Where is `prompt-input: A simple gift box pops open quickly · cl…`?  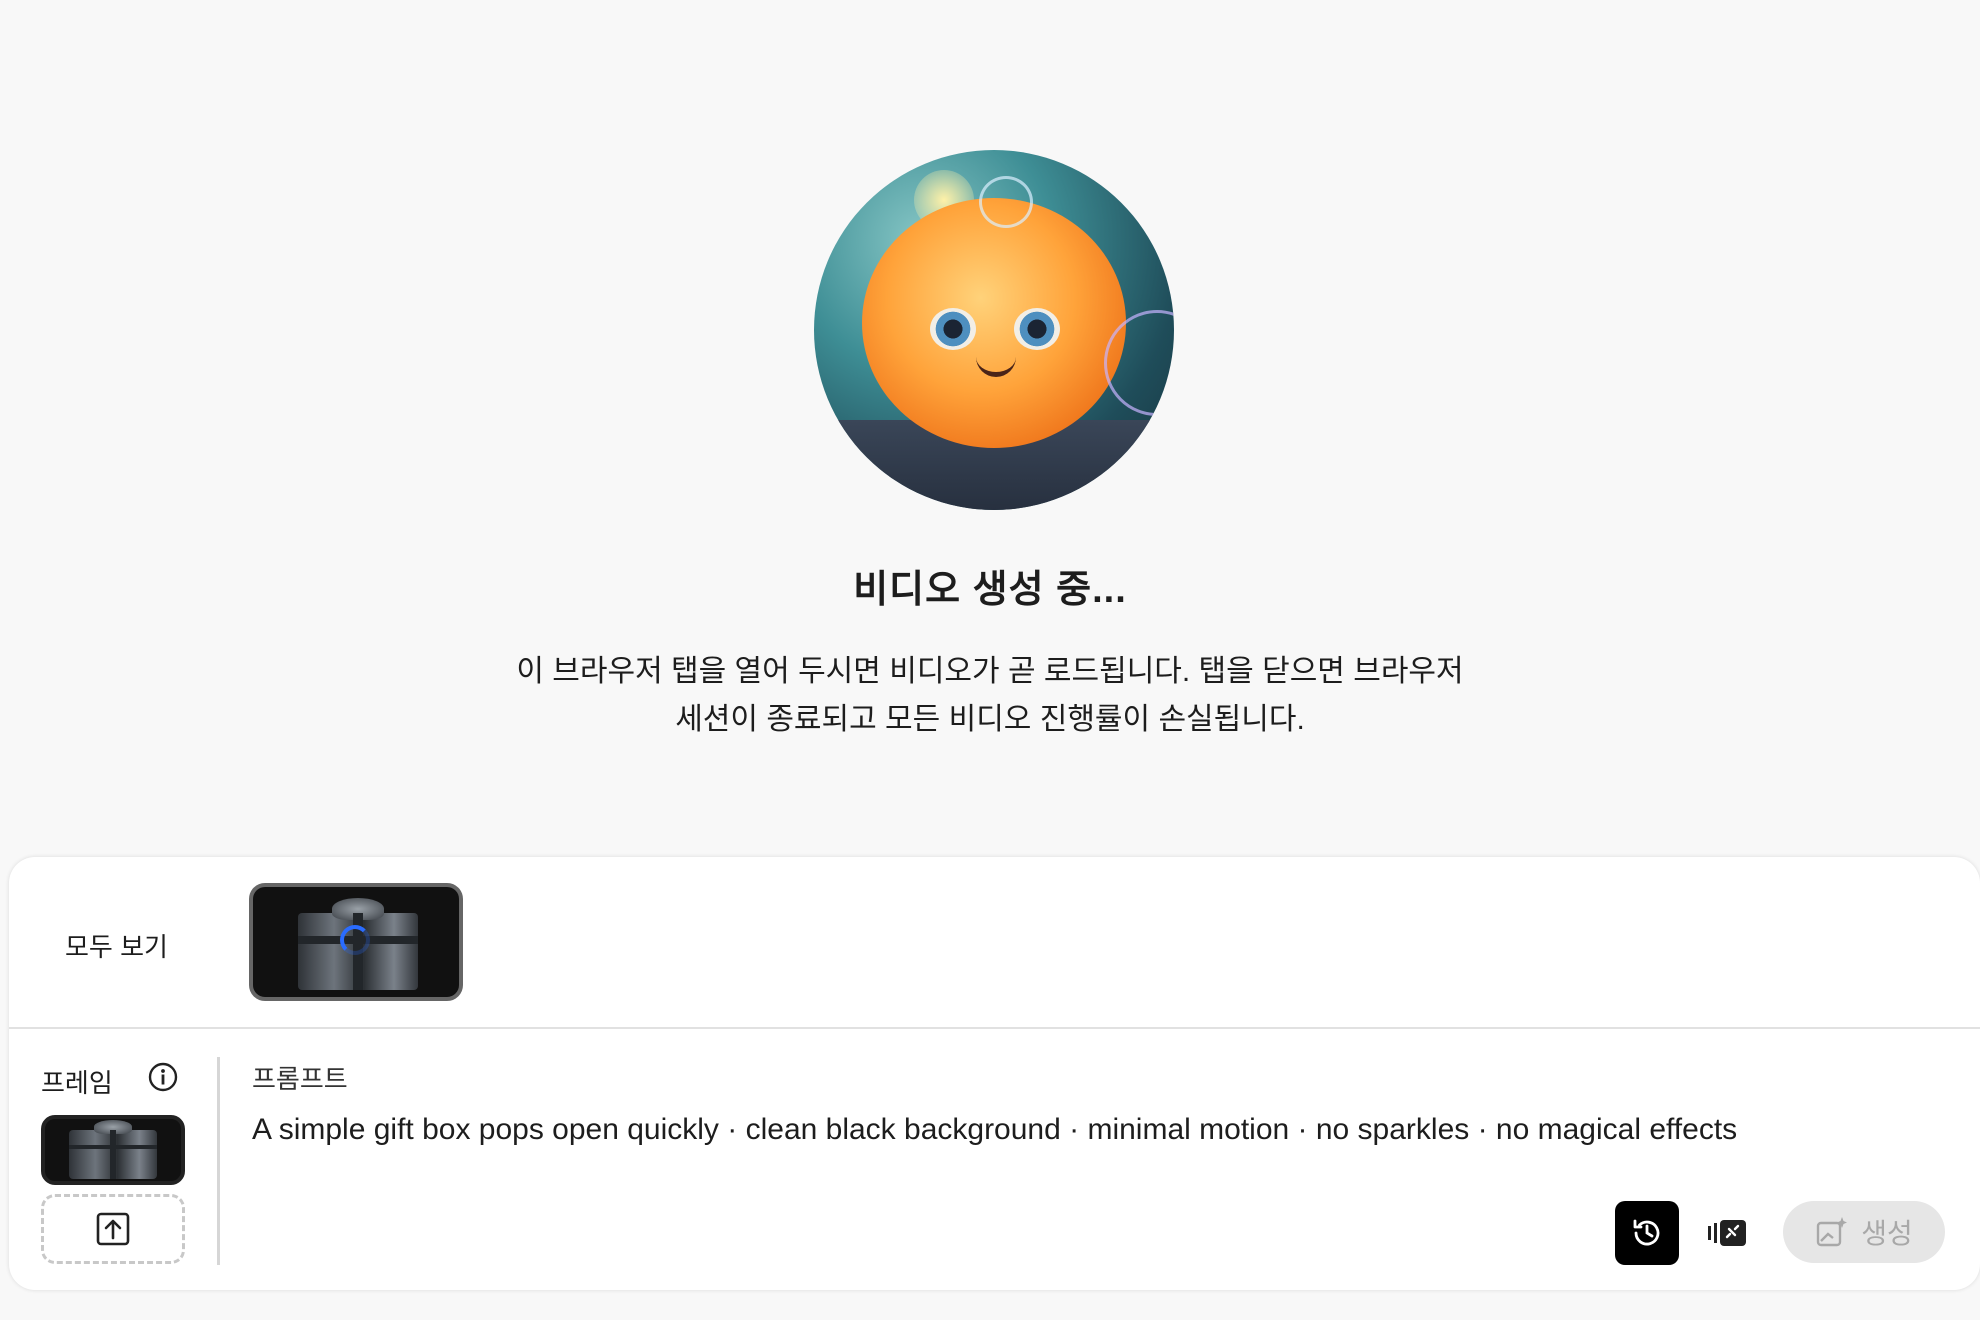
prompt-input: A simple gift box pops open quickly · cl… is located at coordinates (994, 1130).